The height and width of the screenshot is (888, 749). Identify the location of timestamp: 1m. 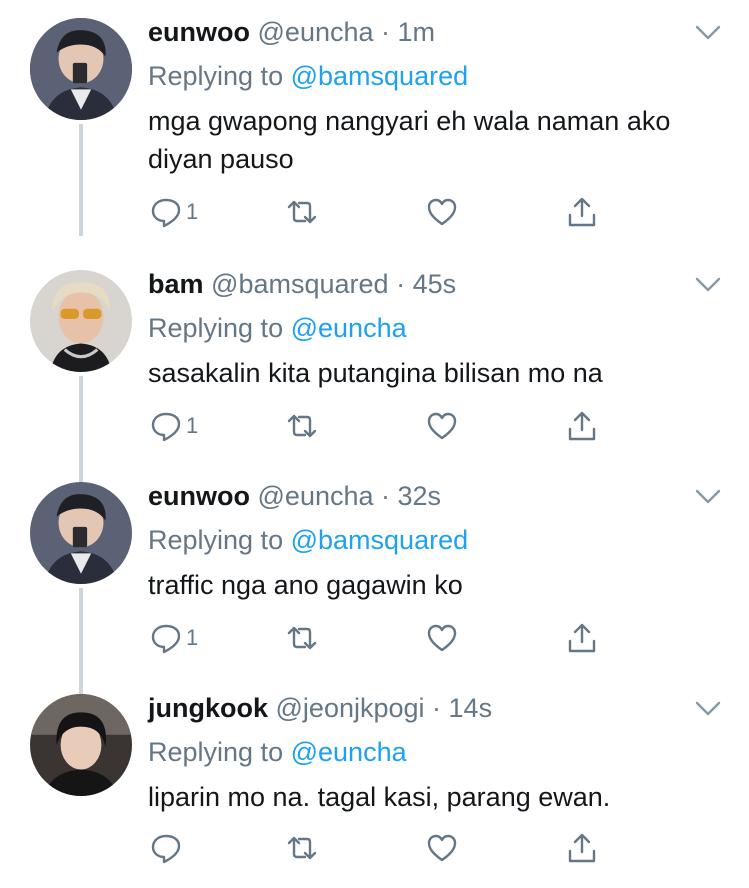
(417, 32).